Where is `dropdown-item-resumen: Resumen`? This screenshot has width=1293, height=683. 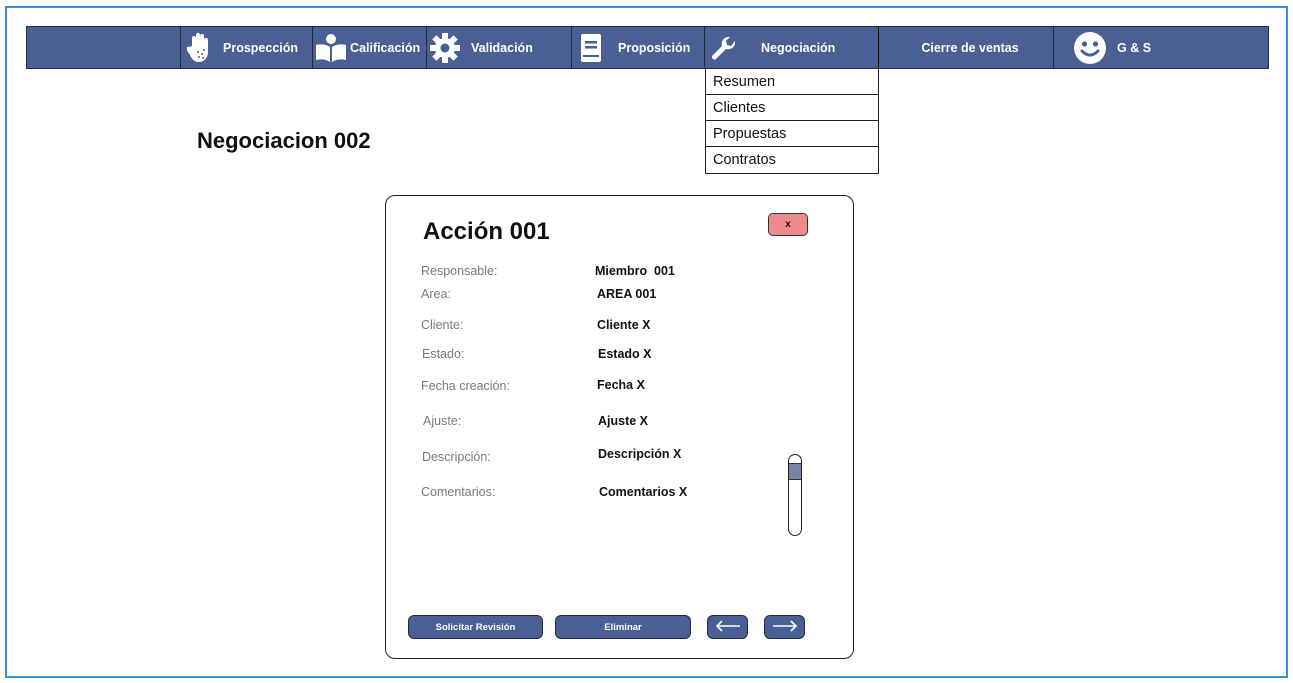 dropdown-item-resumen: Resumen is located at coordinates (792, 82).